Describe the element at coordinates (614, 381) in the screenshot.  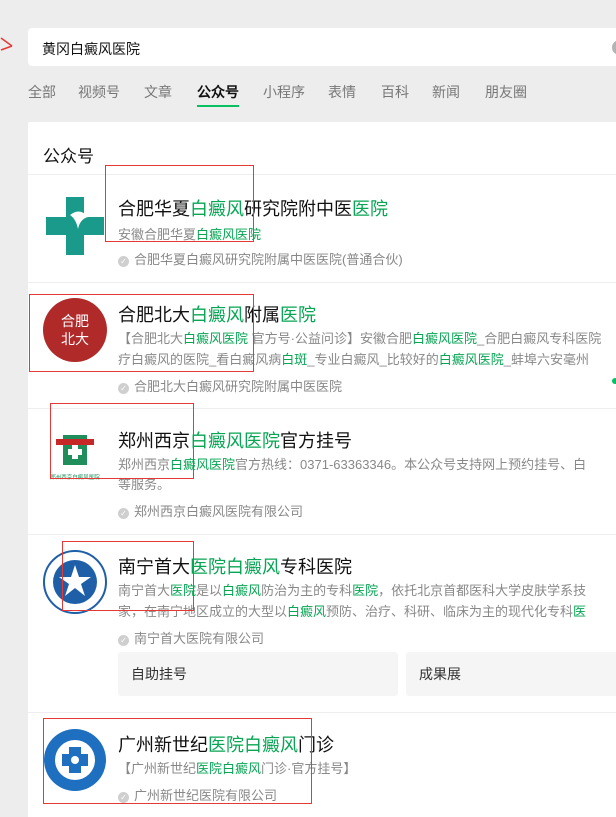
I see `status-dot` at that location.